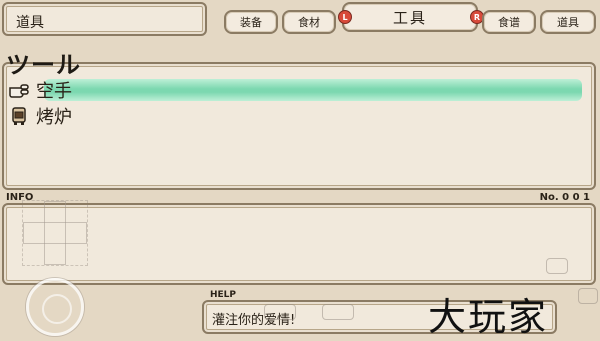 This screenshot has height=341, width=600. What do you see at coordinates (54, 91) in the screenshot?
I see `list-item-label: 空手` at bounding box center [54, 91].